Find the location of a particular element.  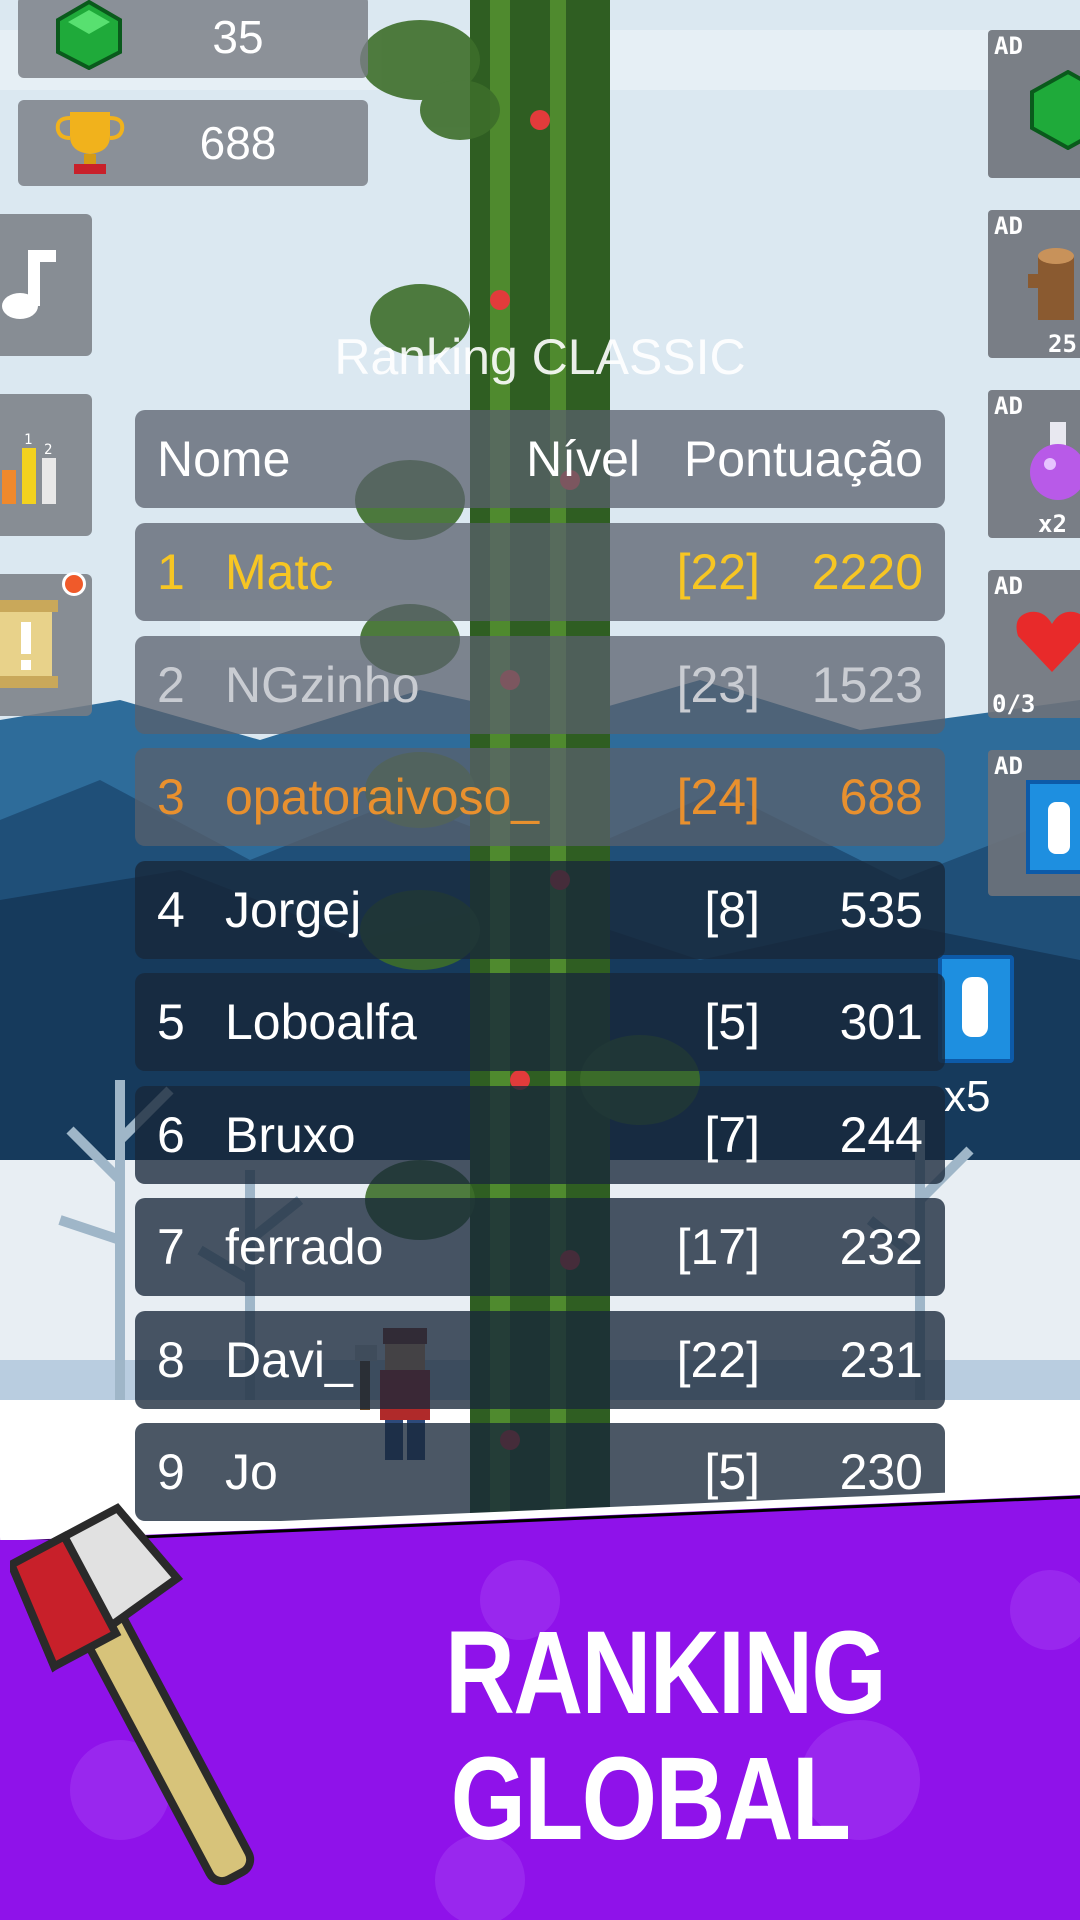

player-score: 231 is located at coordinates (881, 1359).